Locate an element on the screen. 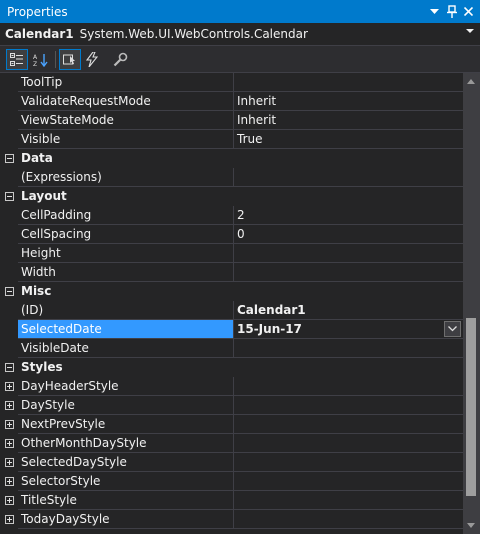  property-row-dayheaderstyle: DayHeaderStyle is located at coordinates (231, 386).